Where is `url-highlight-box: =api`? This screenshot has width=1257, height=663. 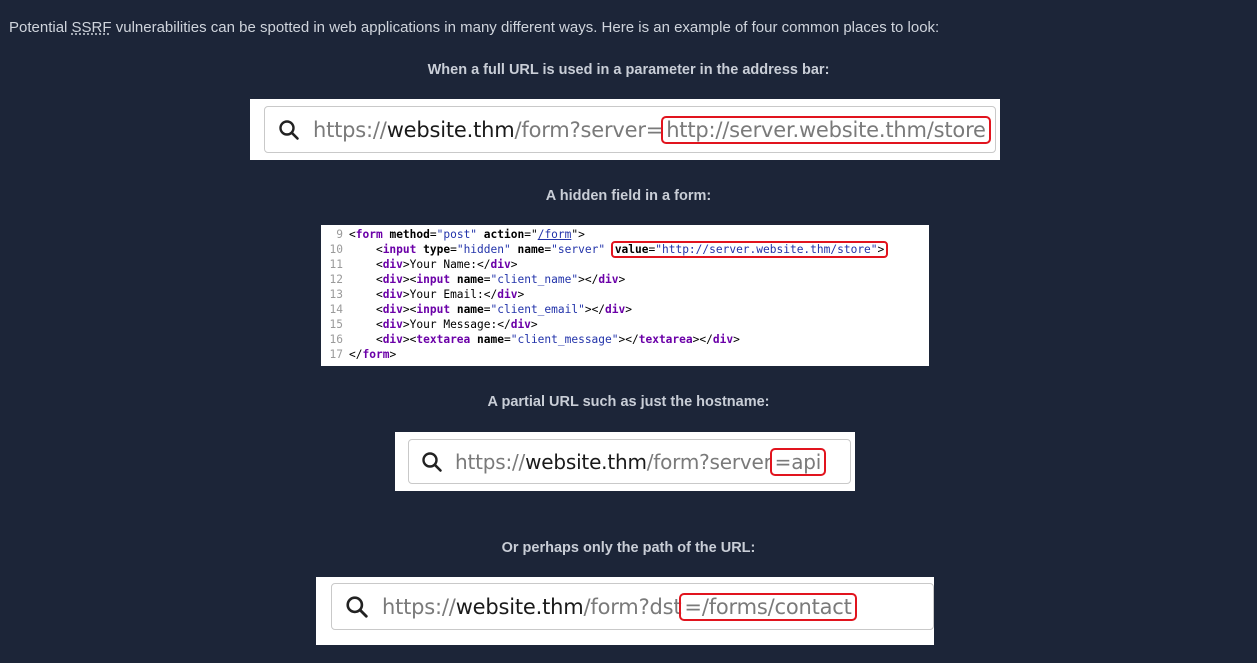 url-highlight-box: =api is located at coordinates (798, 461).